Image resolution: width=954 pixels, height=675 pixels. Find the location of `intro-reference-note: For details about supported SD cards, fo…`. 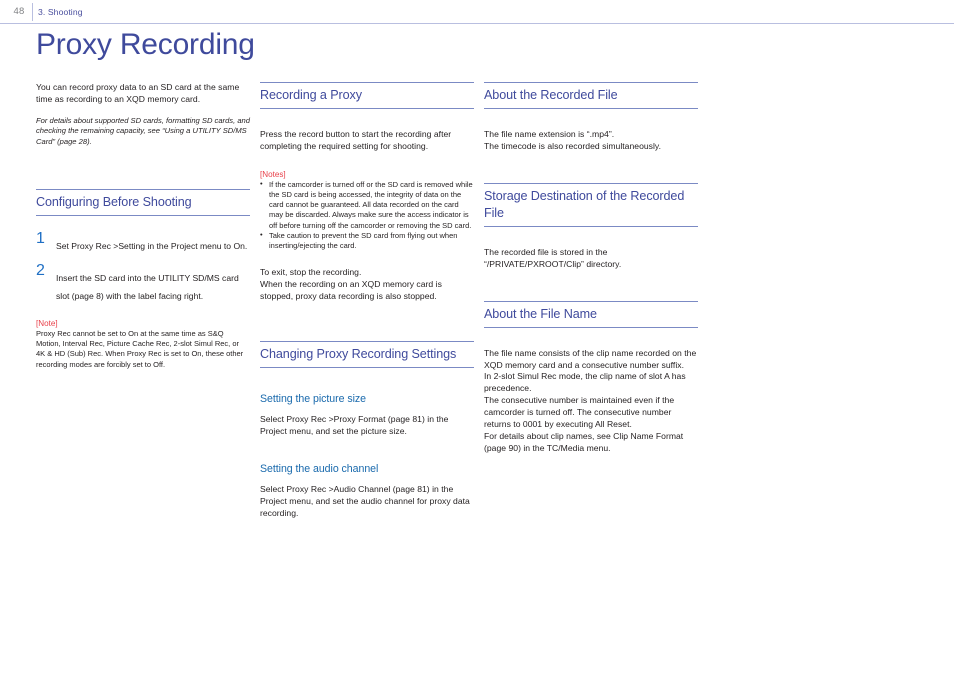

intro-reference-note: For details about supported SD cards, fo… is located at coordinates (143, 130).